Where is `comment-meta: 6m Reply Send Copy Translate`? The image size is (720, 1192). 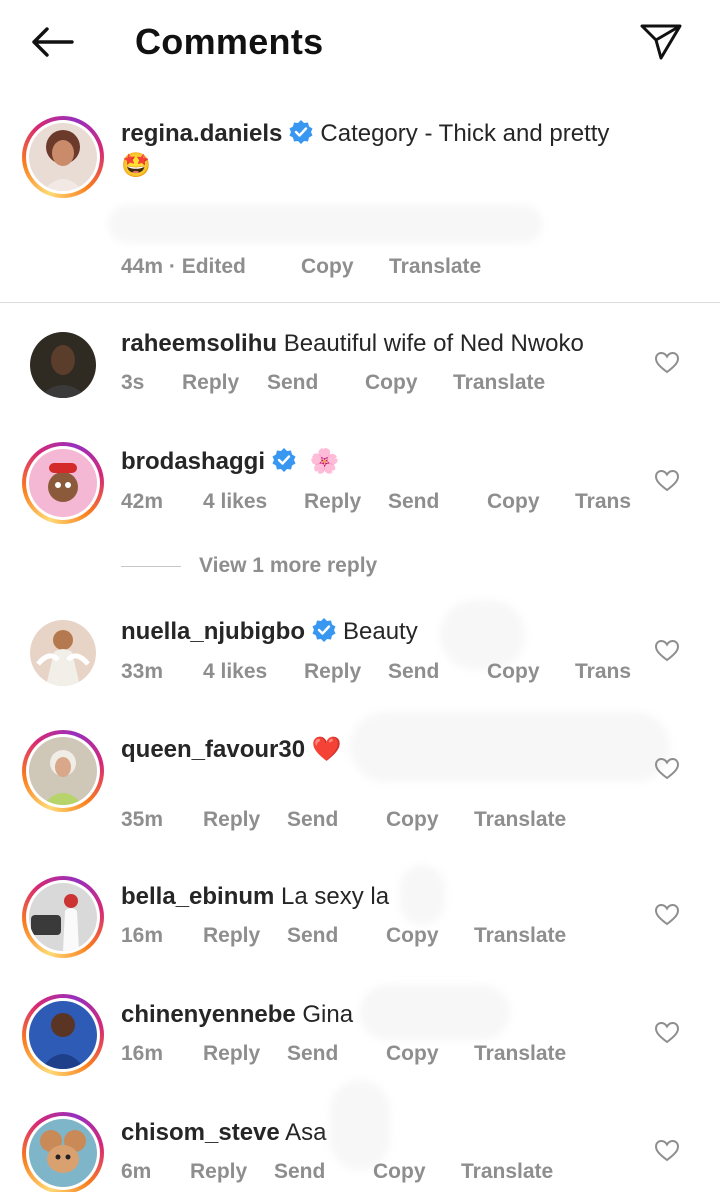
comment-meta: 6m Reply Send Copy Translate is located at coordinates (401, 1172).